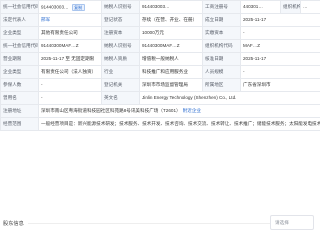  What do you see at coordinates (171, 72) in the screenshot?
I see `value-industry: 科技推广和应用服务业` at bounding box center [171, 72].